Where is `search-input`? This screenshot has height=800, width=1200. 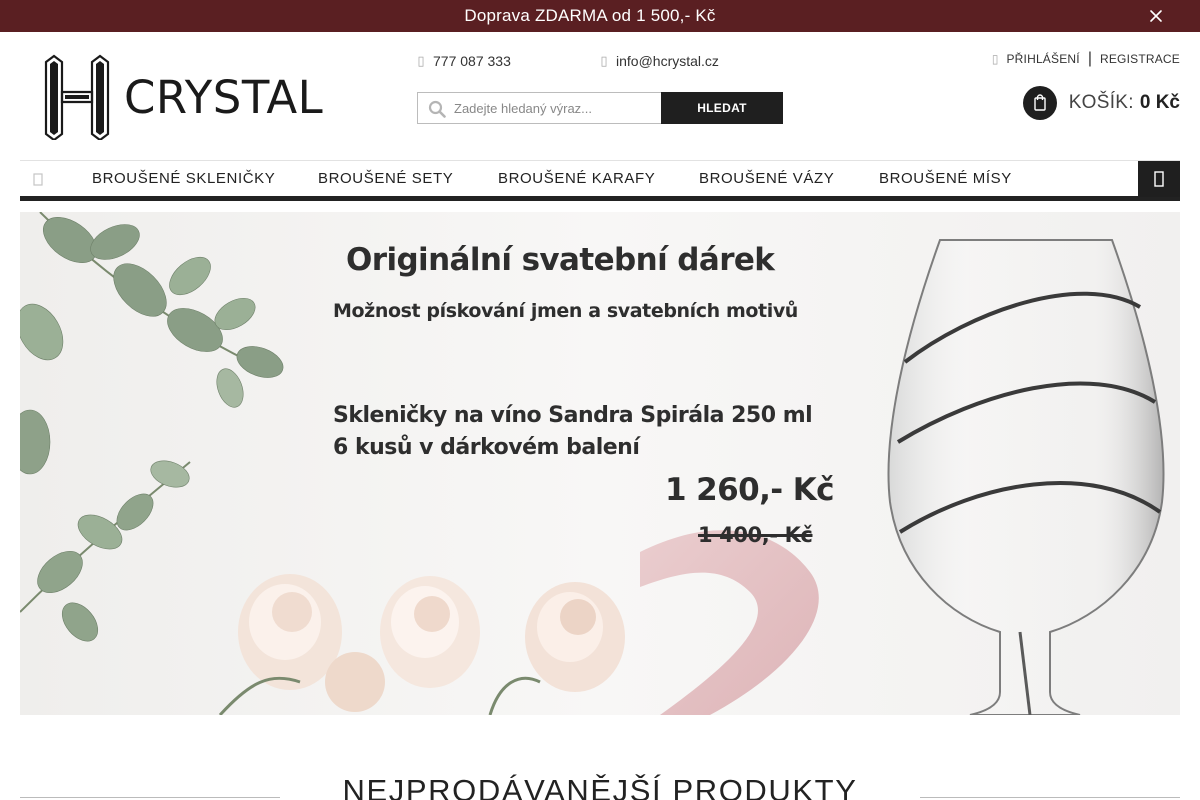
search-input is located at coordinates (554, 108).